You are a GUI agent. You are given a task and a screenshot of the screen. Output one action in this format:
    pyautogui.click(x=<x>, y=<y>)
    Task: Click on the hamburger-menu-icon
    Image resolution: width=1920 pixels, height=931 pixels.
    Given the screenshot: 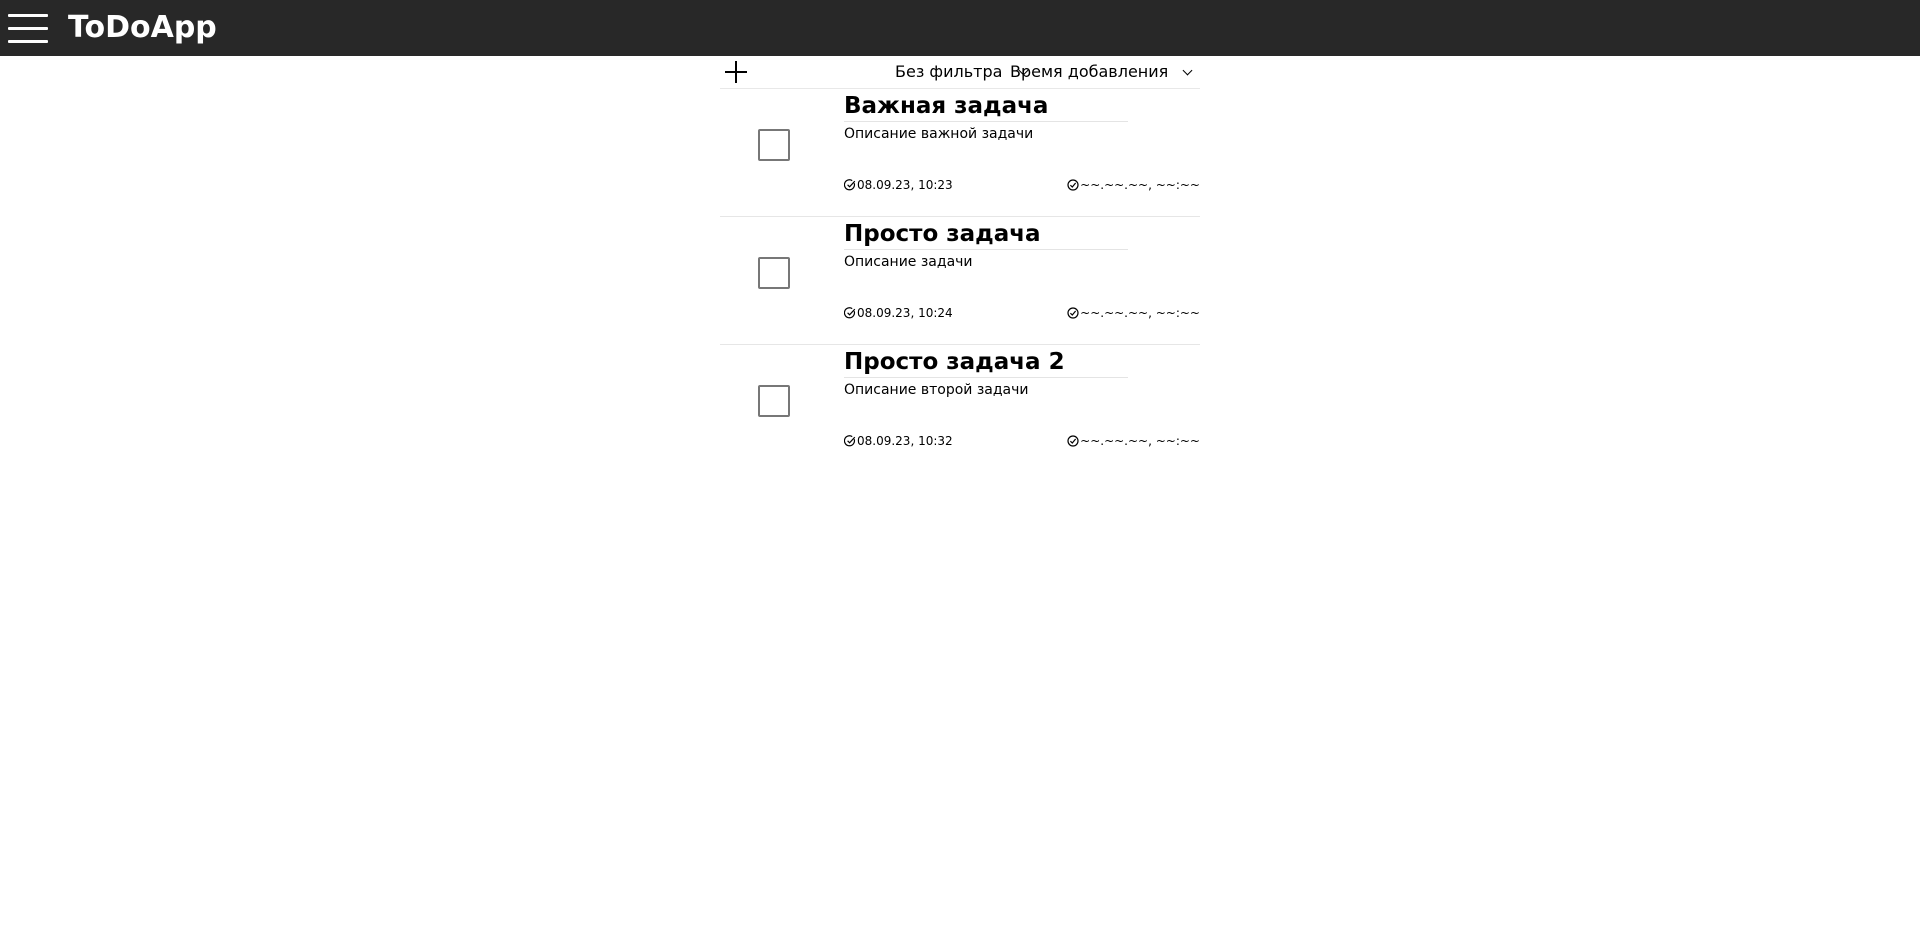 What is the action you would take?
    pyautogui.click(x=28, y=28)
    